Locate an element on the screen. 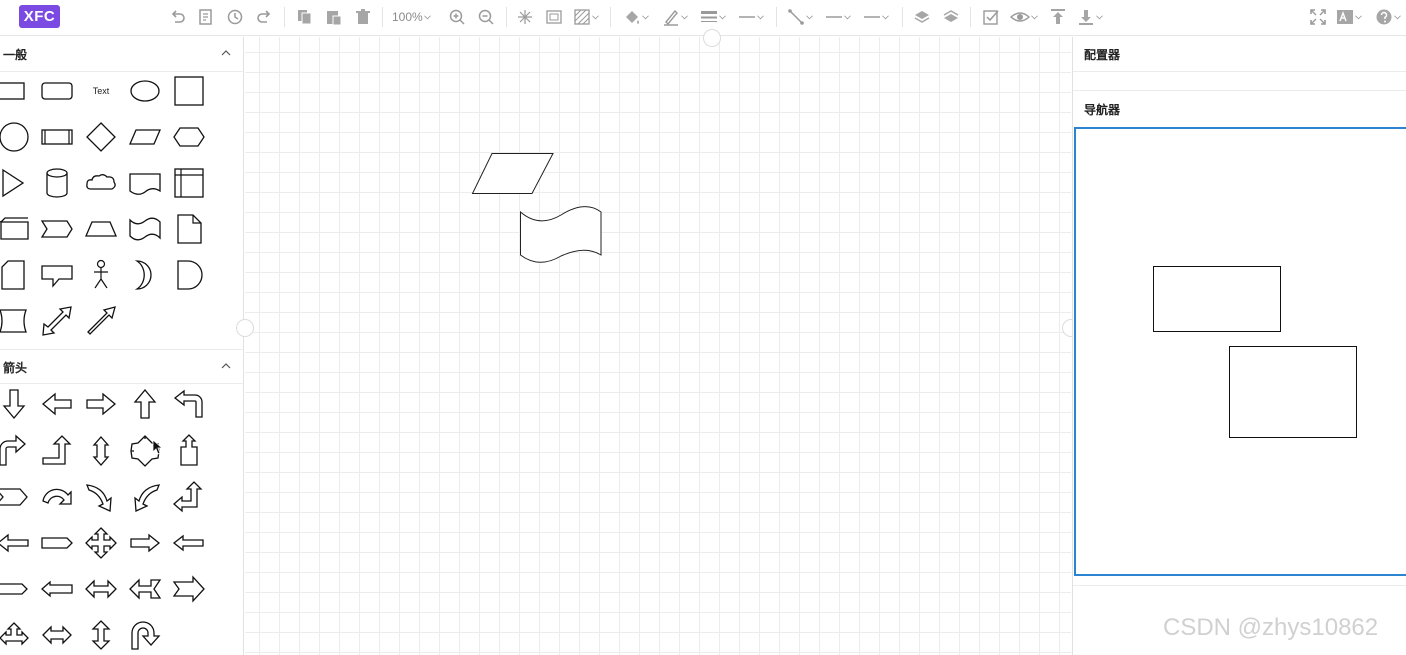 Image resolution: width=1406 pixels, height=655 pixels. actor-shape is located at coordinates (101, 275).